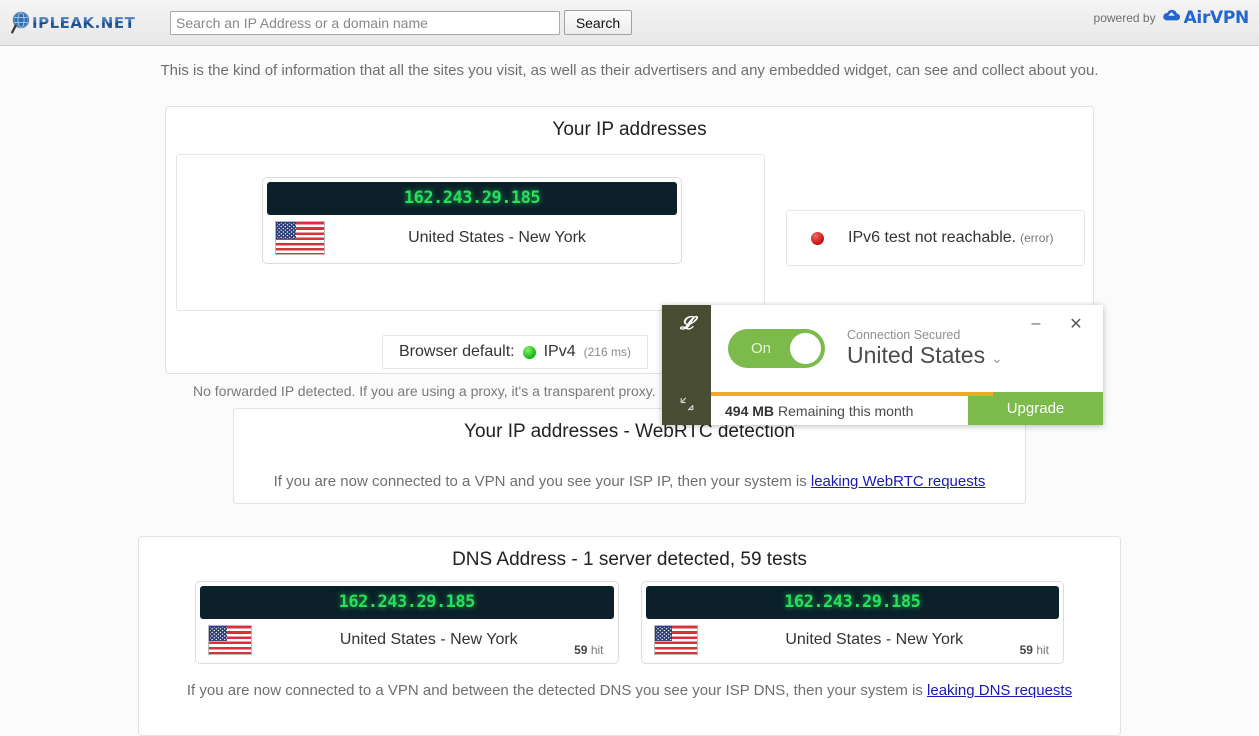 The image size is (1259, 736). Describe the element at coordinates (529, 352) in the screenshot. I see `green-dot-icon` at that location.